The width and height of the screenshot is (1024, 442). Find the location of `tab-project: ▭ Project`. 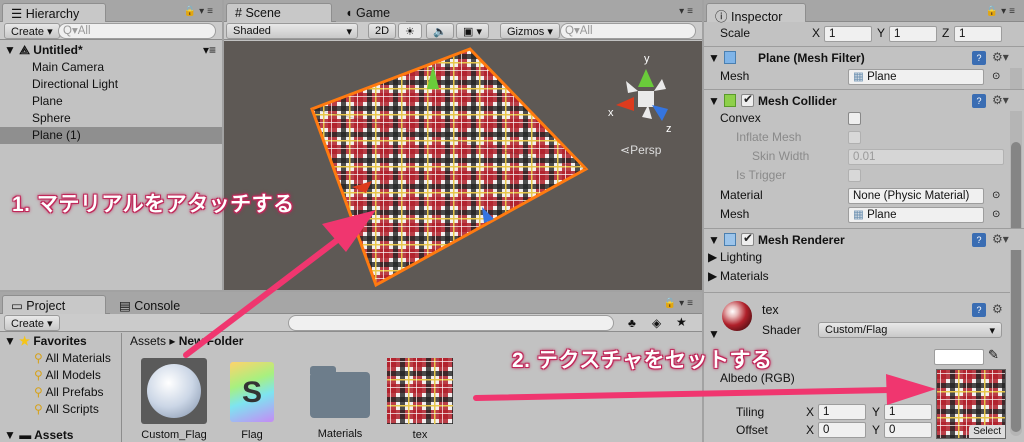

tab-project: ▭ Project is located at coordinates (54, 304).